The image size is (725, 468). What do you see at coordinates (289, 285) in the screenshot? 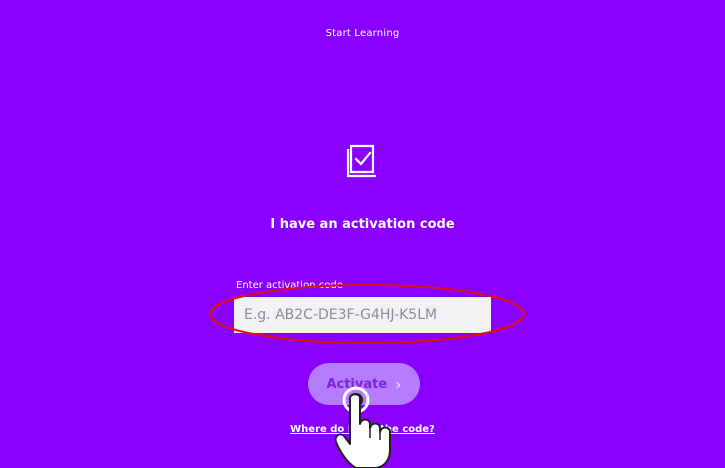
I see `activation-code-label: Enter activation code` at bounding box center [289, 285].